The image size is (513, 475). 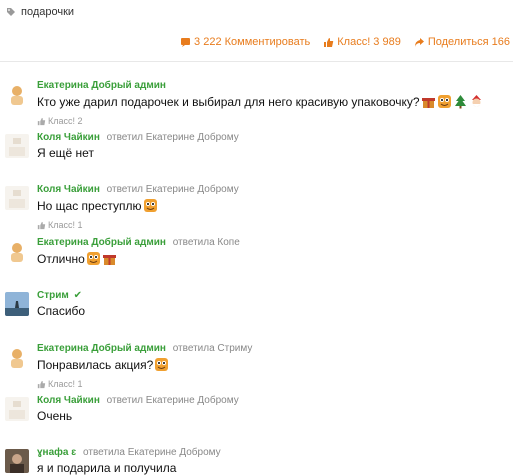 I want to click on comment-text: я и подарила и получила, so click(x=107, y=468).